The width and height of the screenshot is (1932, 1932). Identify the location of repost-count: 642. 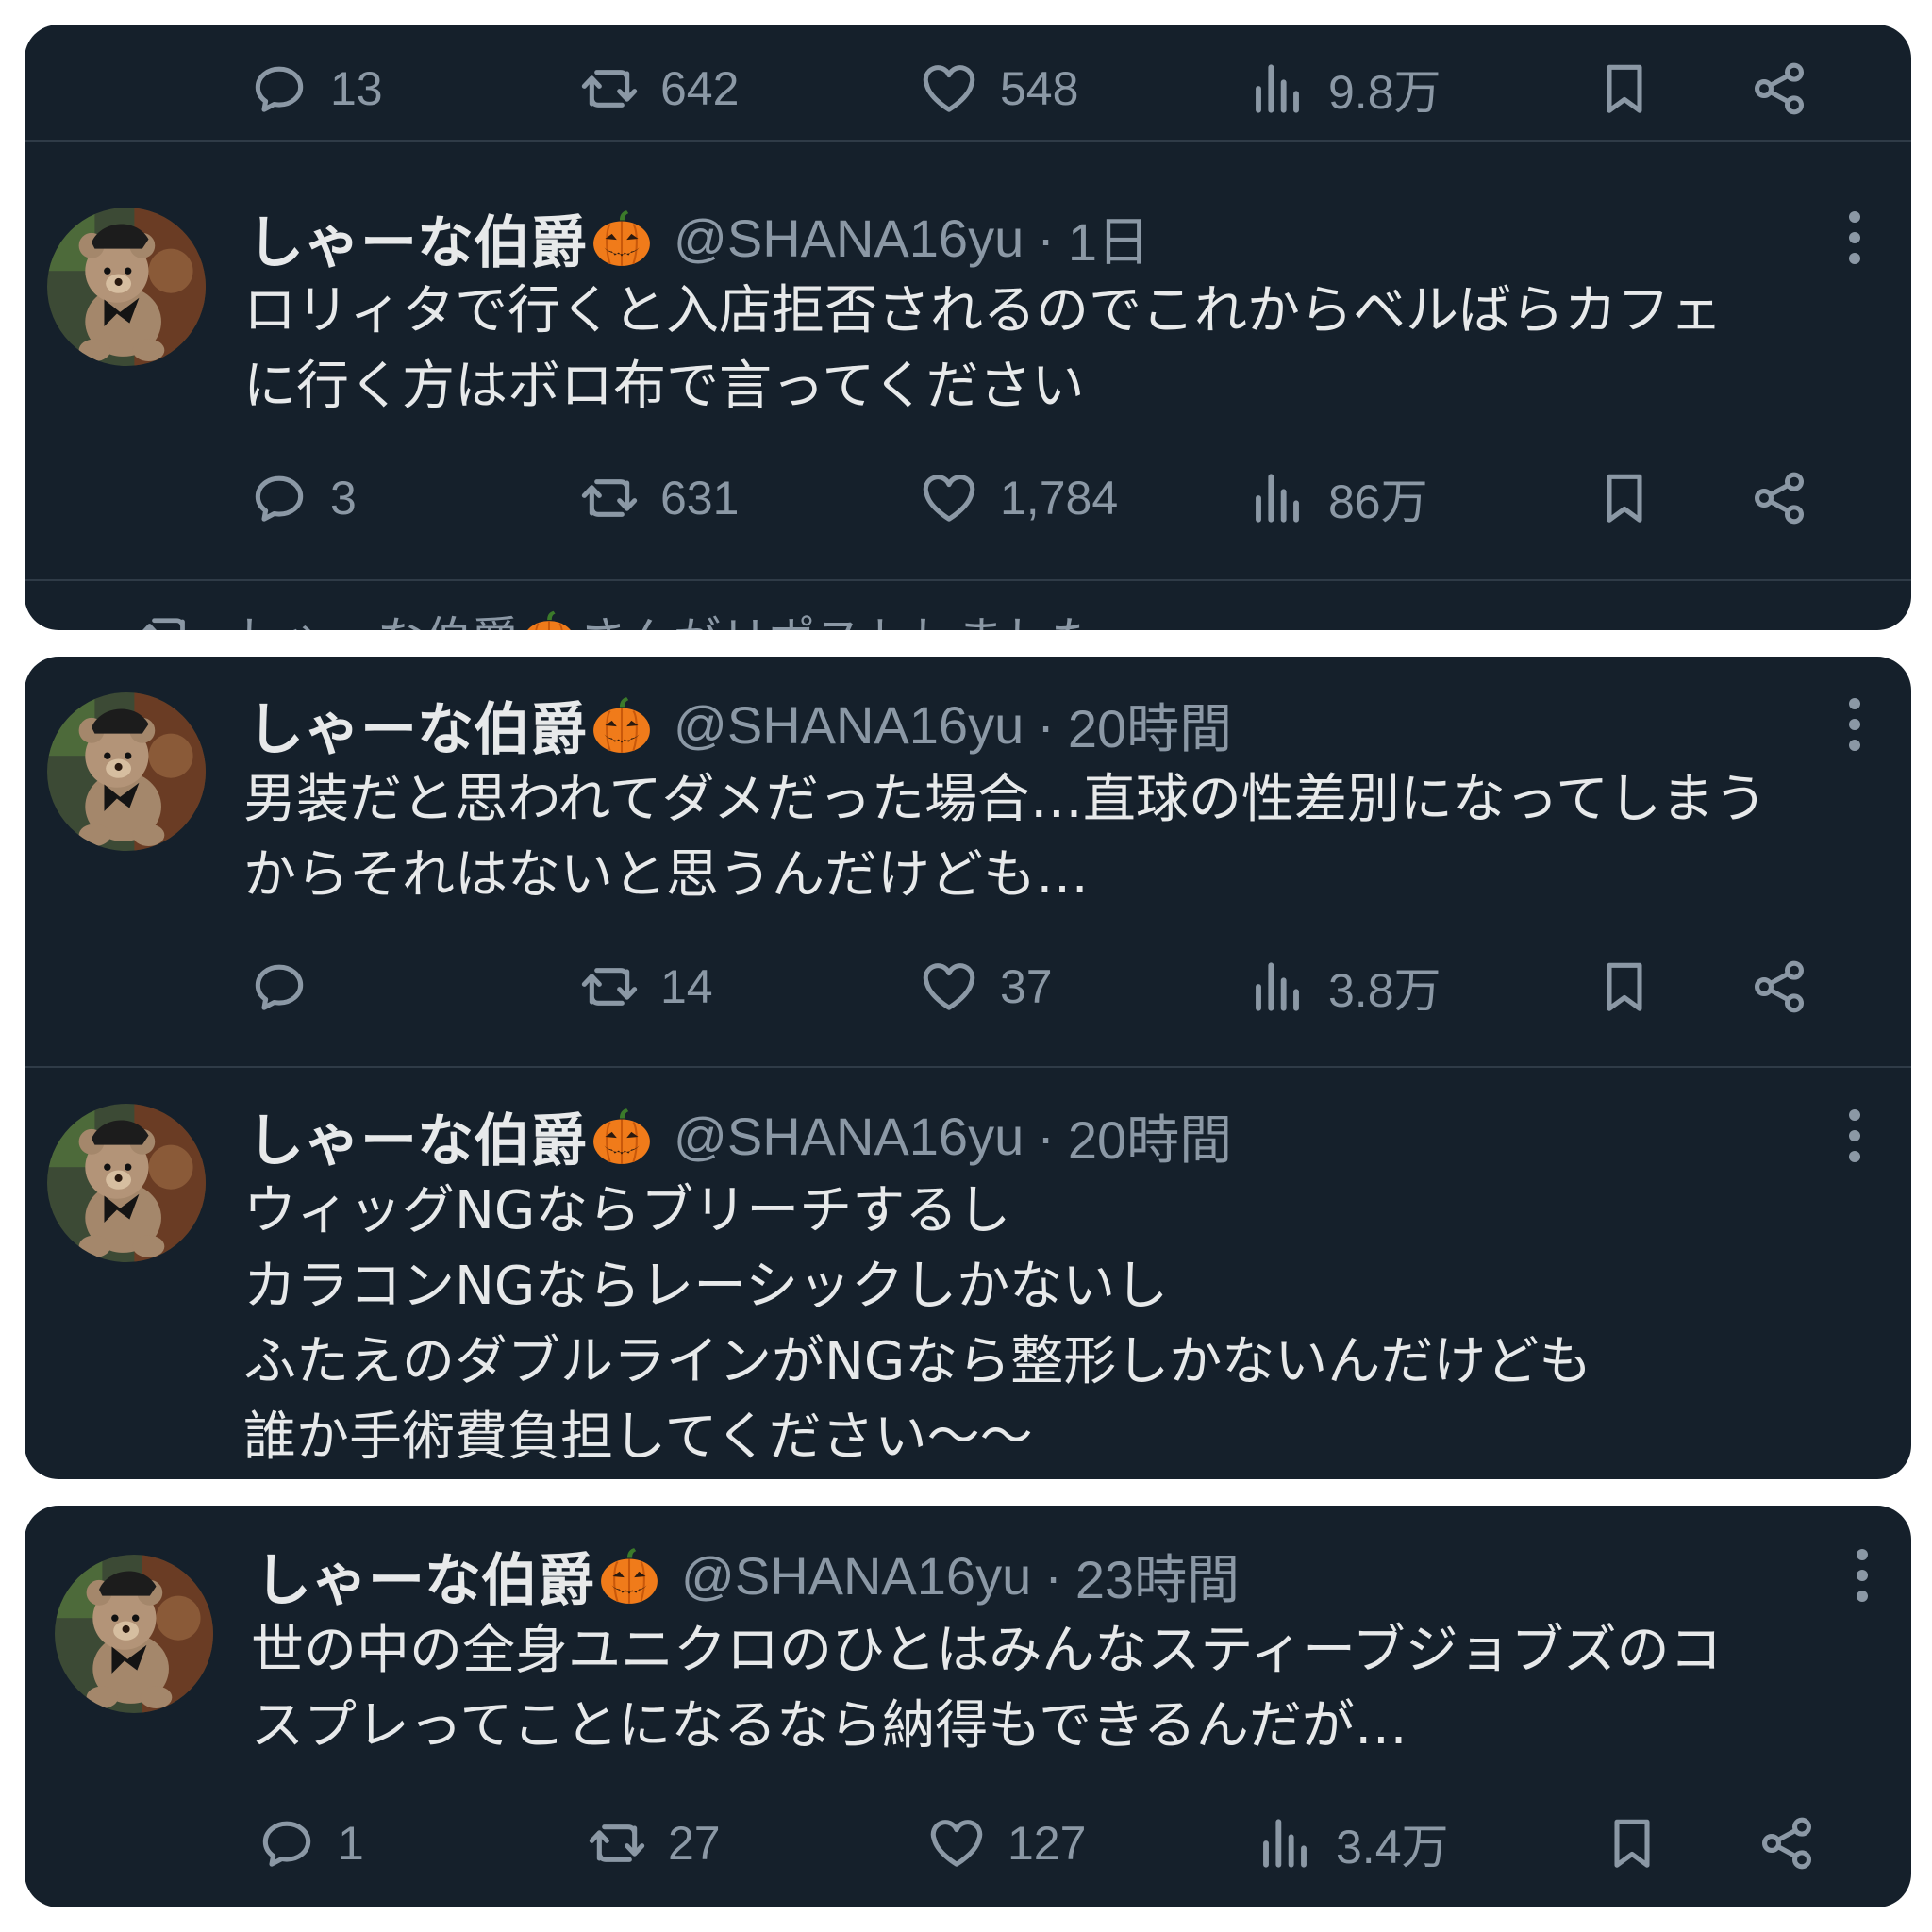
(700, 88).